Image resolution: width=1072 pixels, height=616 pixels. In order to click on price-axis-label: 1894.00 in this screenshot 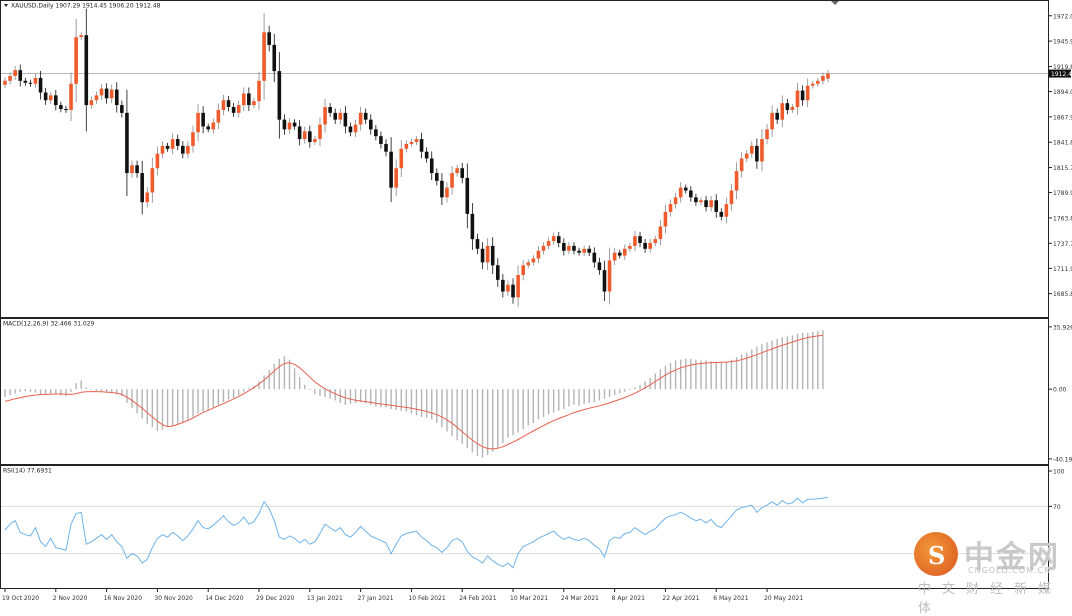, I will do `click(1062, 92)`.